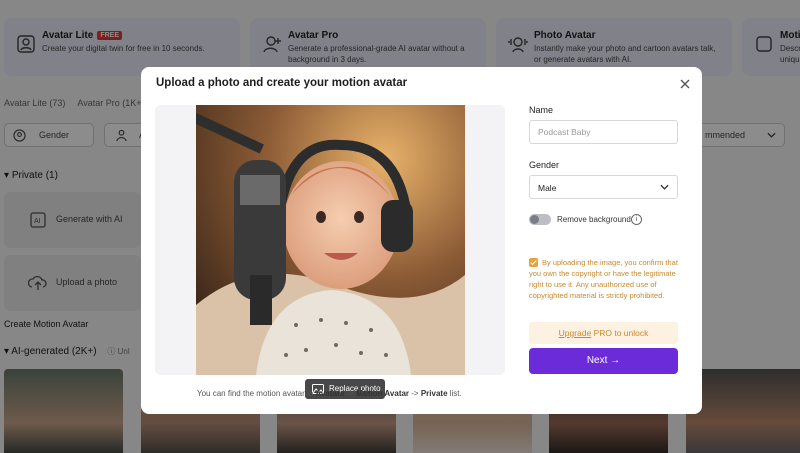  Describe the element at coordinates (575, 333) in the screenshot. I see `upgrade-link: Upgrade` at that location.